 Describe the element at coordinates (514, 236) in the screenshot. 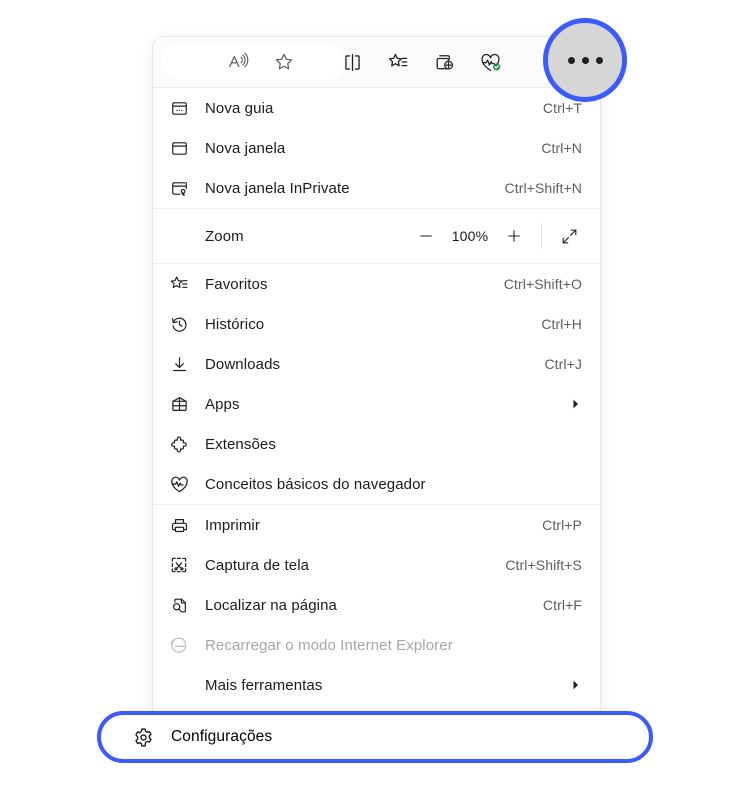

I see `zoom-in-button` at that location.